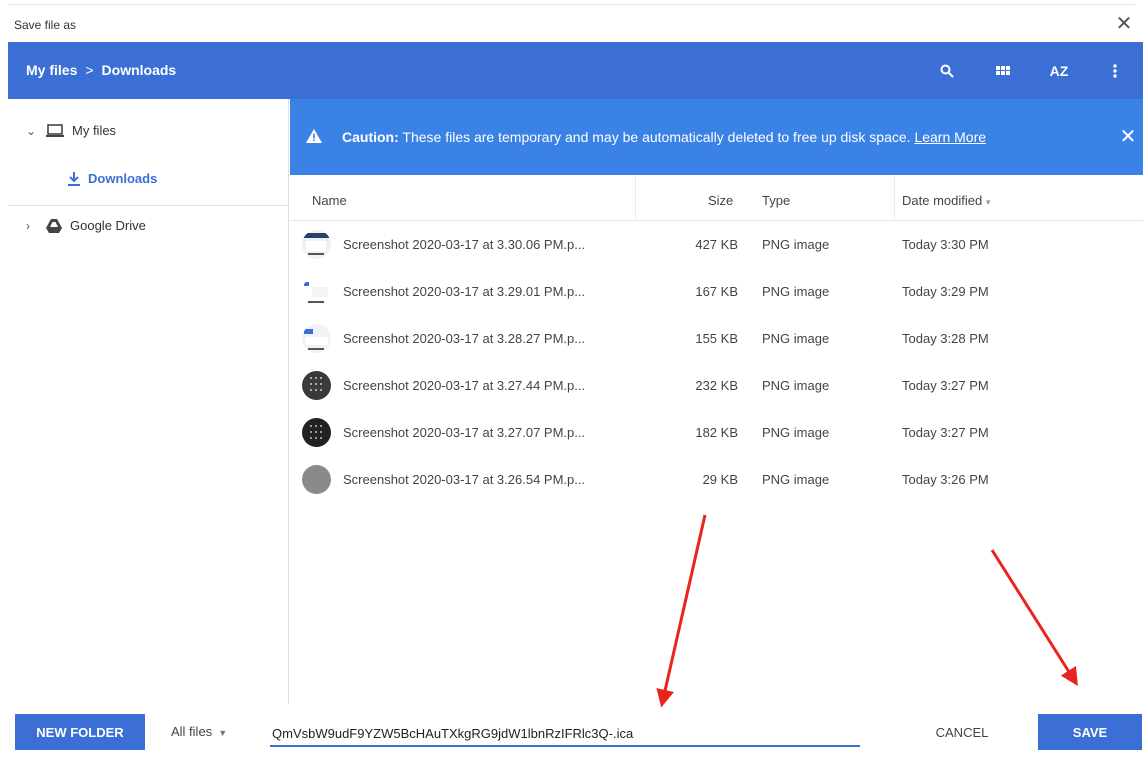 The width and height of the screenshot is (1143, 758). I want to click on sort-desc-icon: ▾, so click(988, 202).